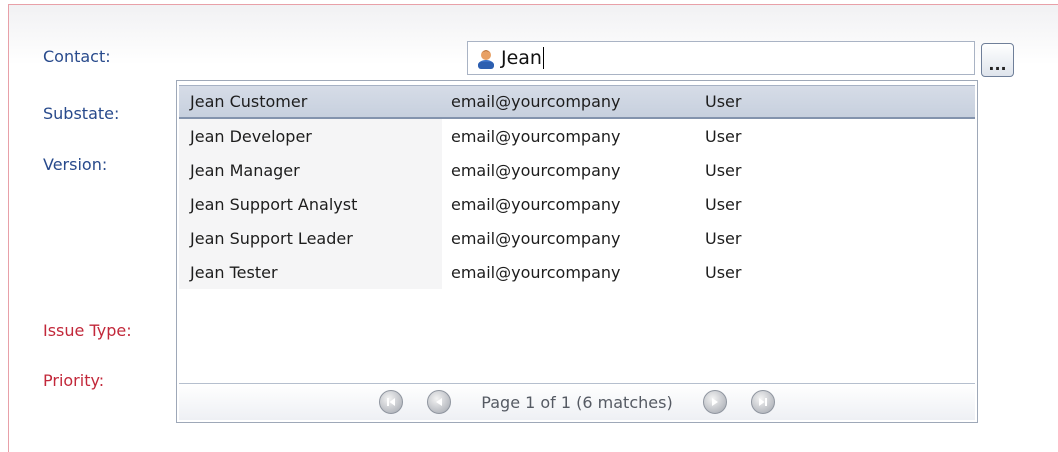 The width and height of the screenshot is (1058, 452). Describe the element at coordinates (310, 204) in the screenshot. I see `contact-name: Jean Support Analyst` at that location.